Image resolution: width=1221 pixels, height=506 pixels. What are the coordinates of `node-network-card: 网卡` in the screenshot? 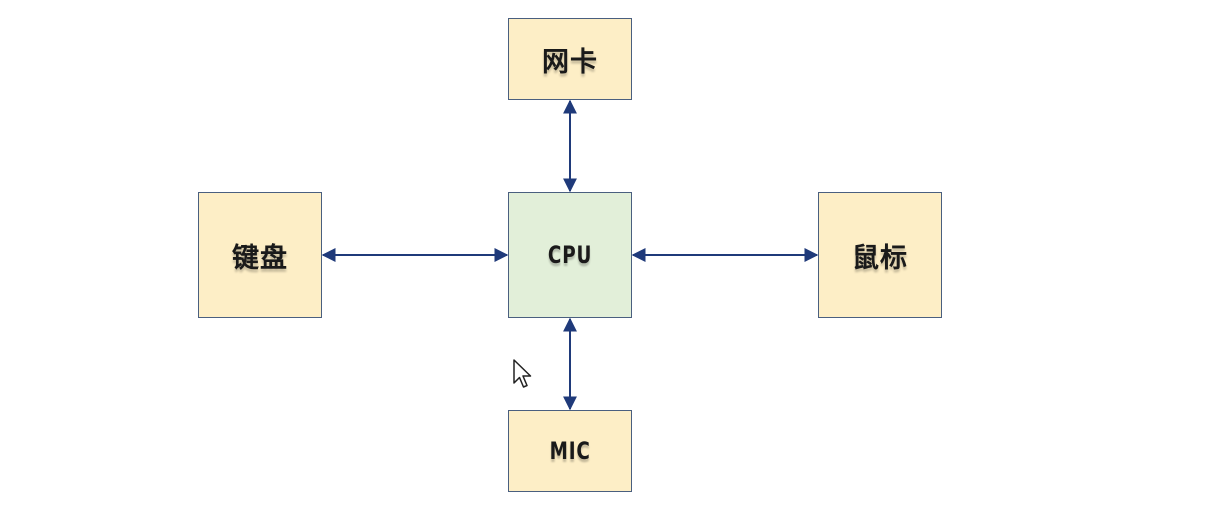 It's located at (570, 59).